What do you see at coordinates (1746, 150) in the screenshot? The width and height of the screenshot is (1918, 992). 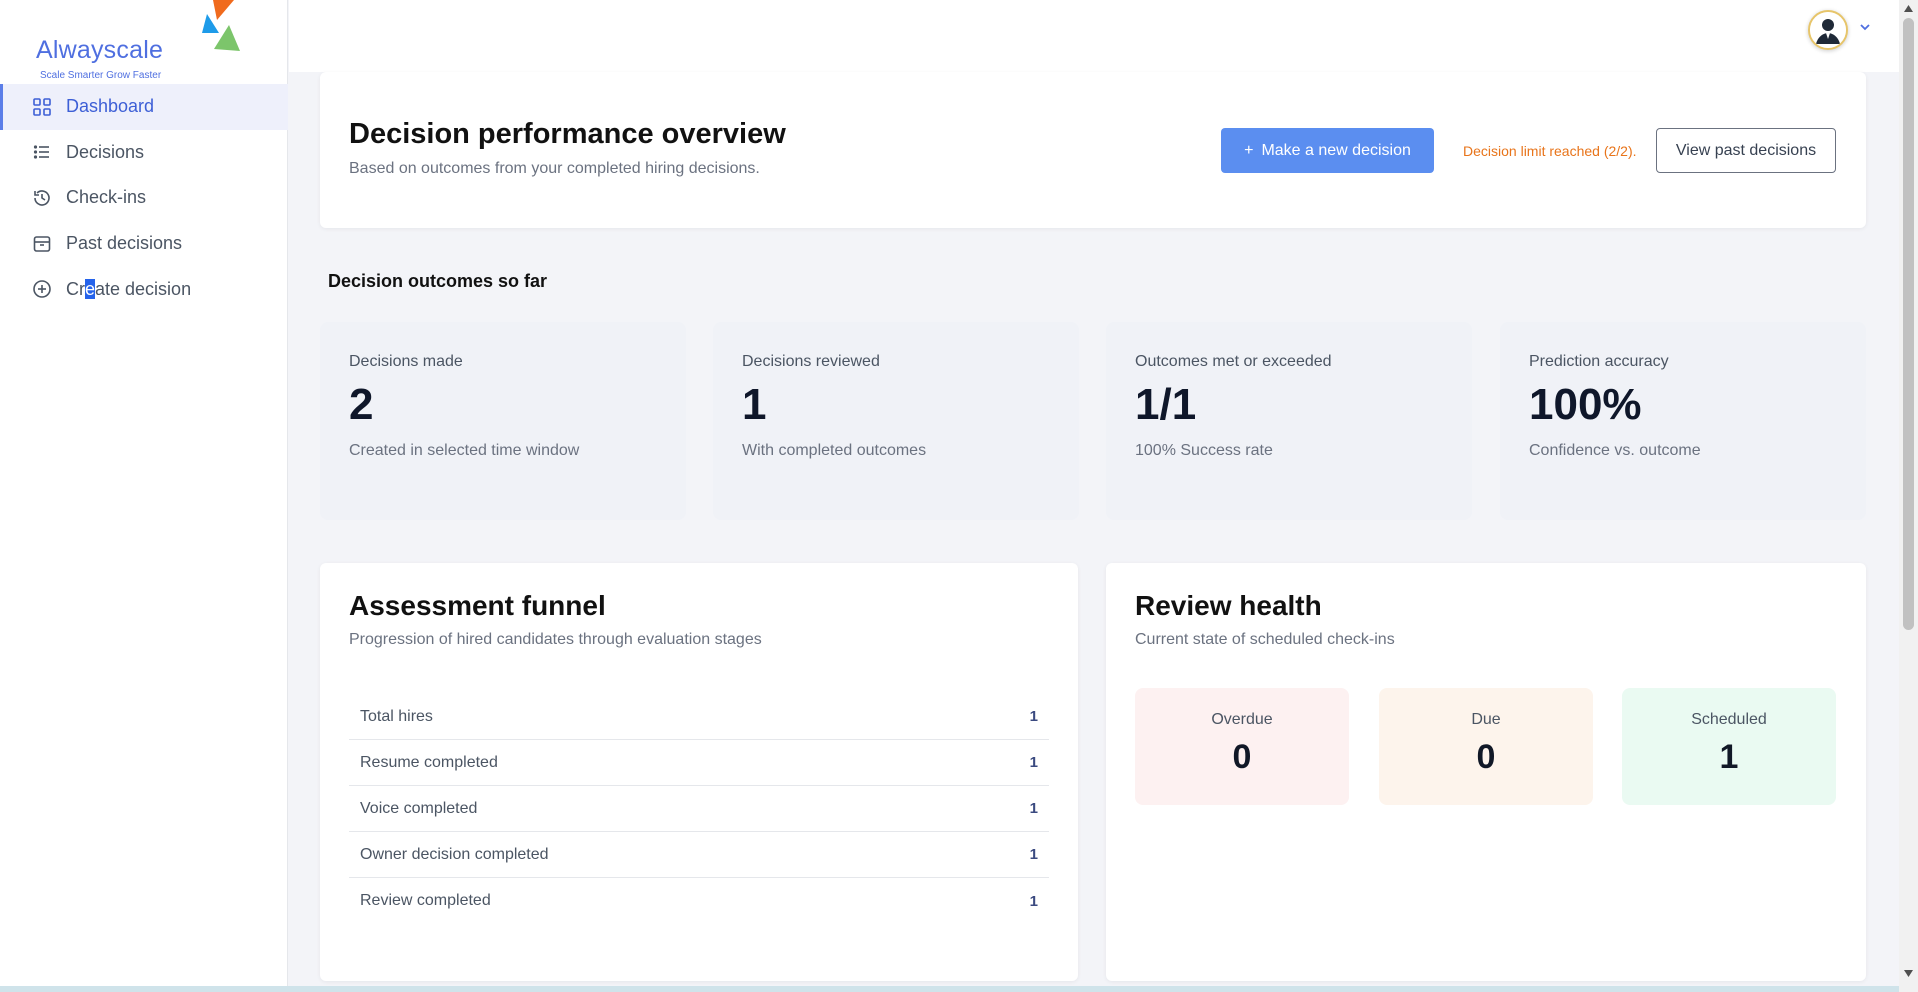 I see `view-past-decisions-button: View past decisions` at bounding box center [1746, 150].